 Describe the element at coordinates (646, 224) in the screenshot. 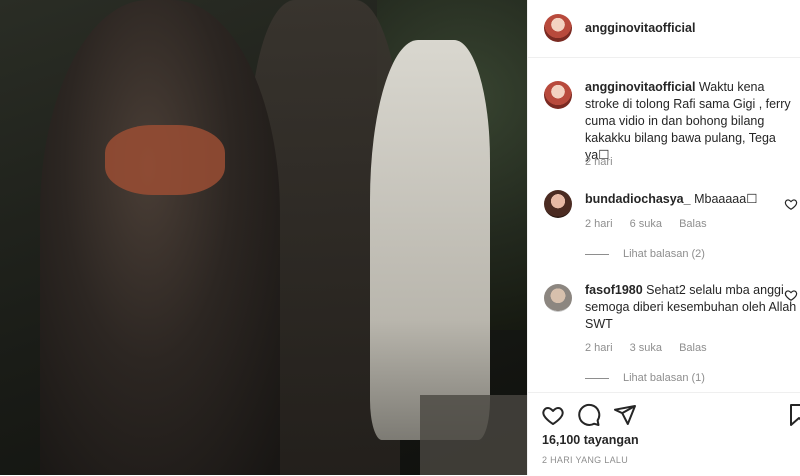

I see `comment-likes: 6 suka` at that location.